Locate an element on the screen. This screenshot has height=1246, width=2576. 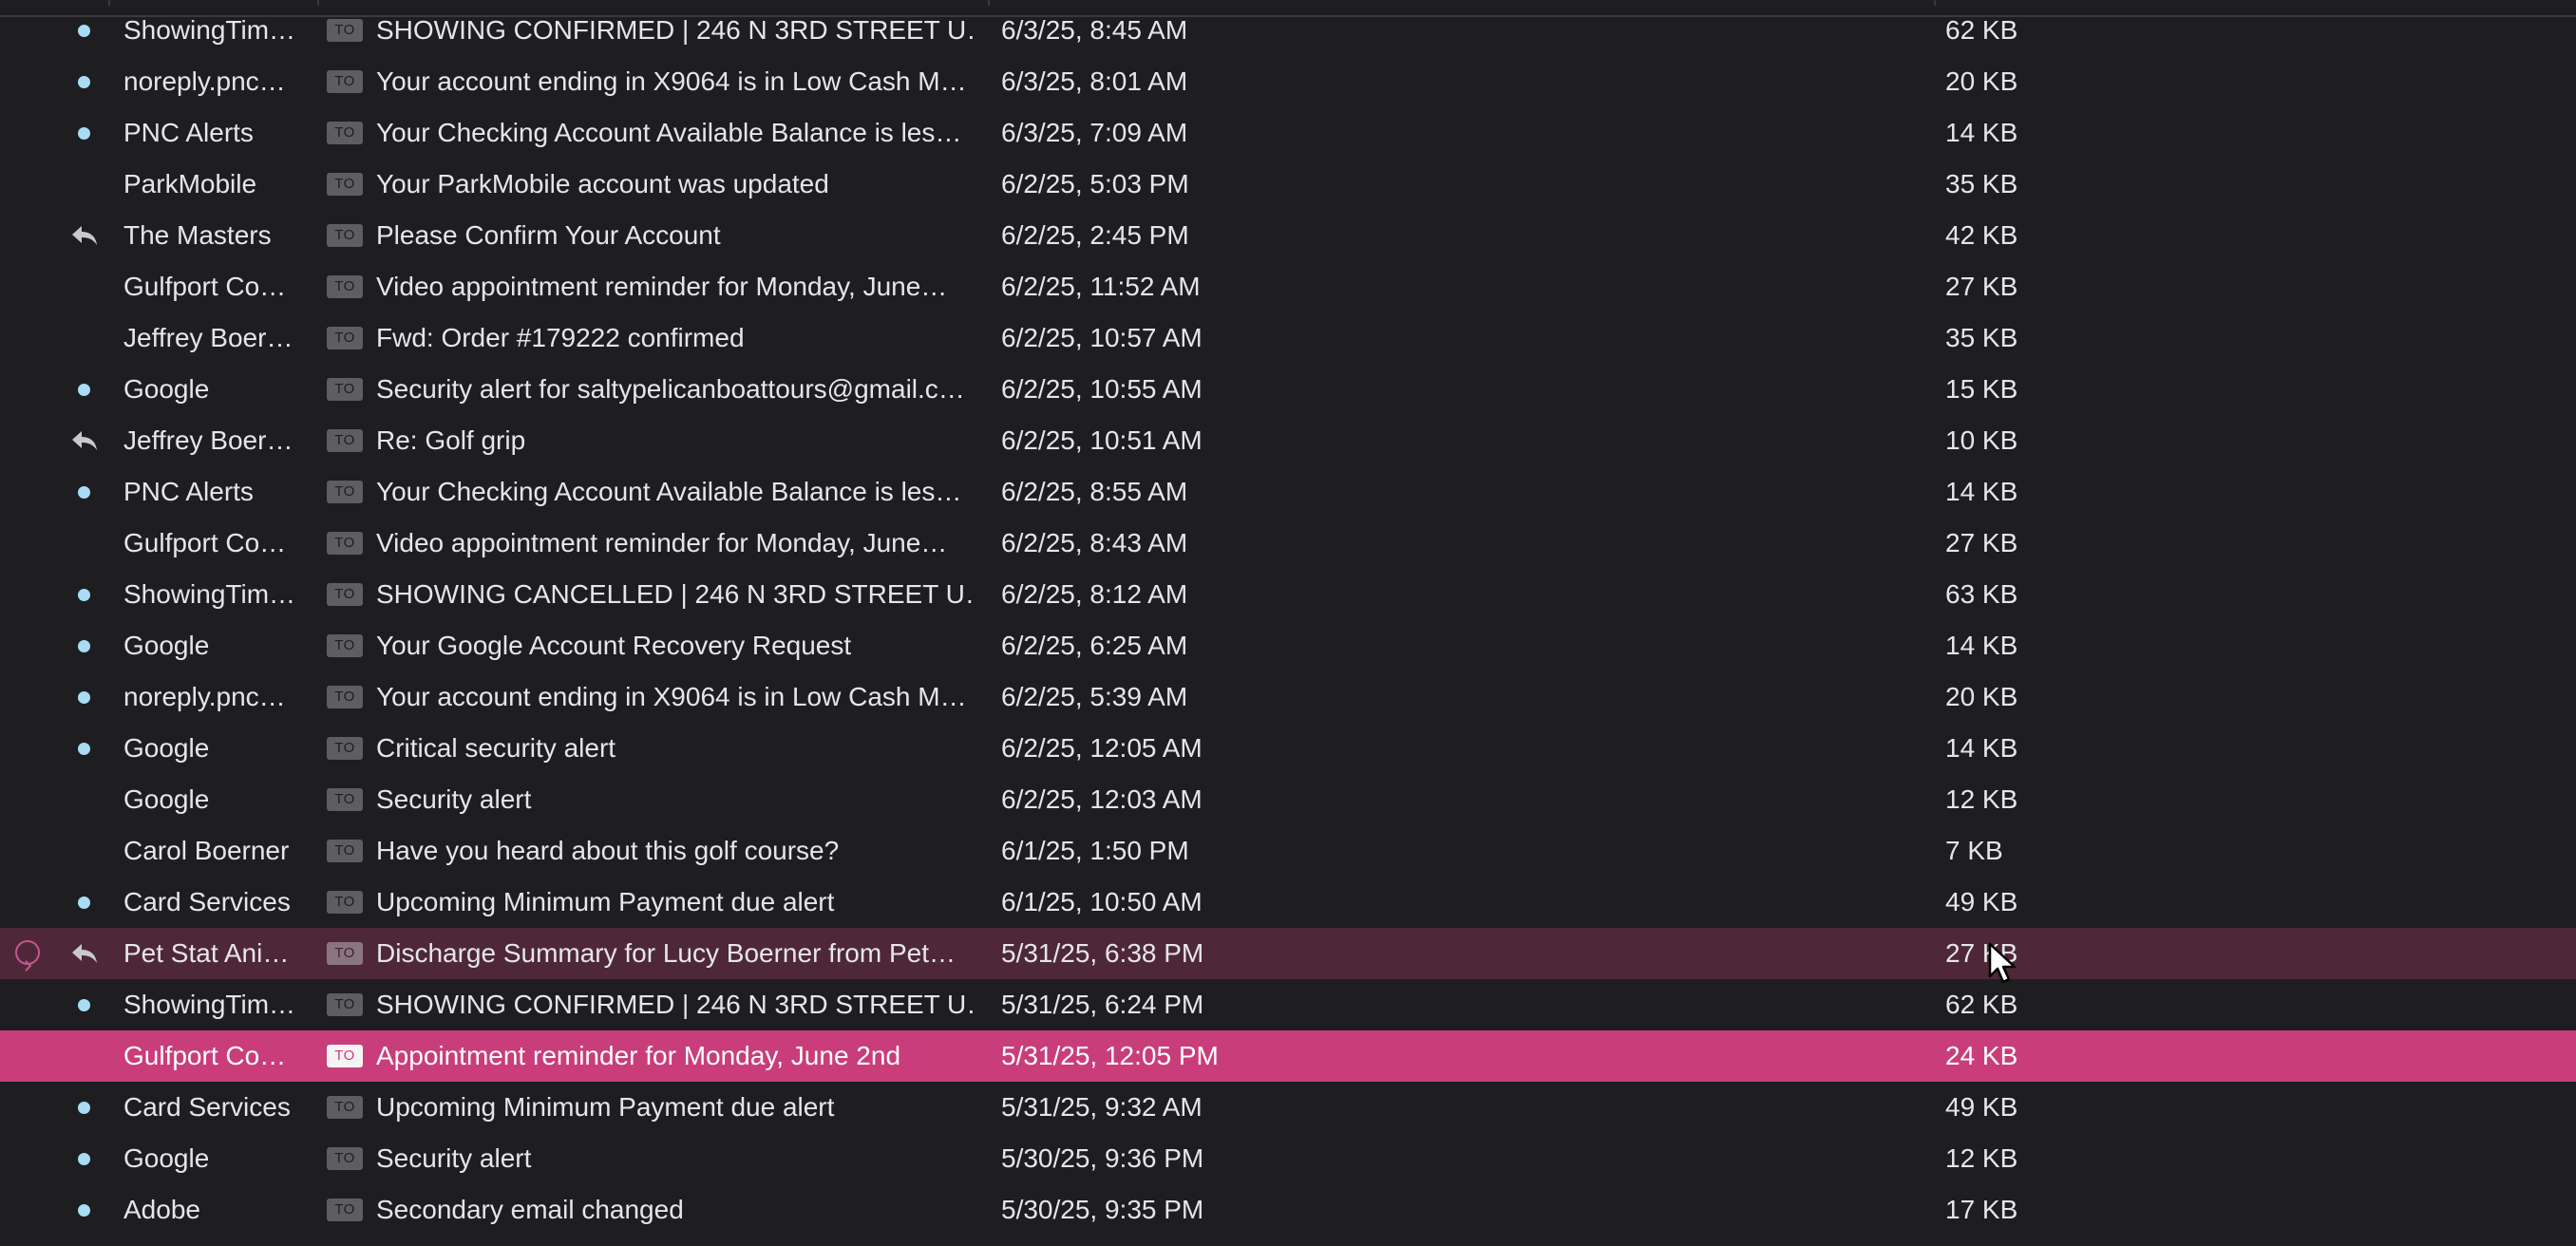
date-text: 6/2/25, 5:39 AM is located at coordinates (1094, 696).